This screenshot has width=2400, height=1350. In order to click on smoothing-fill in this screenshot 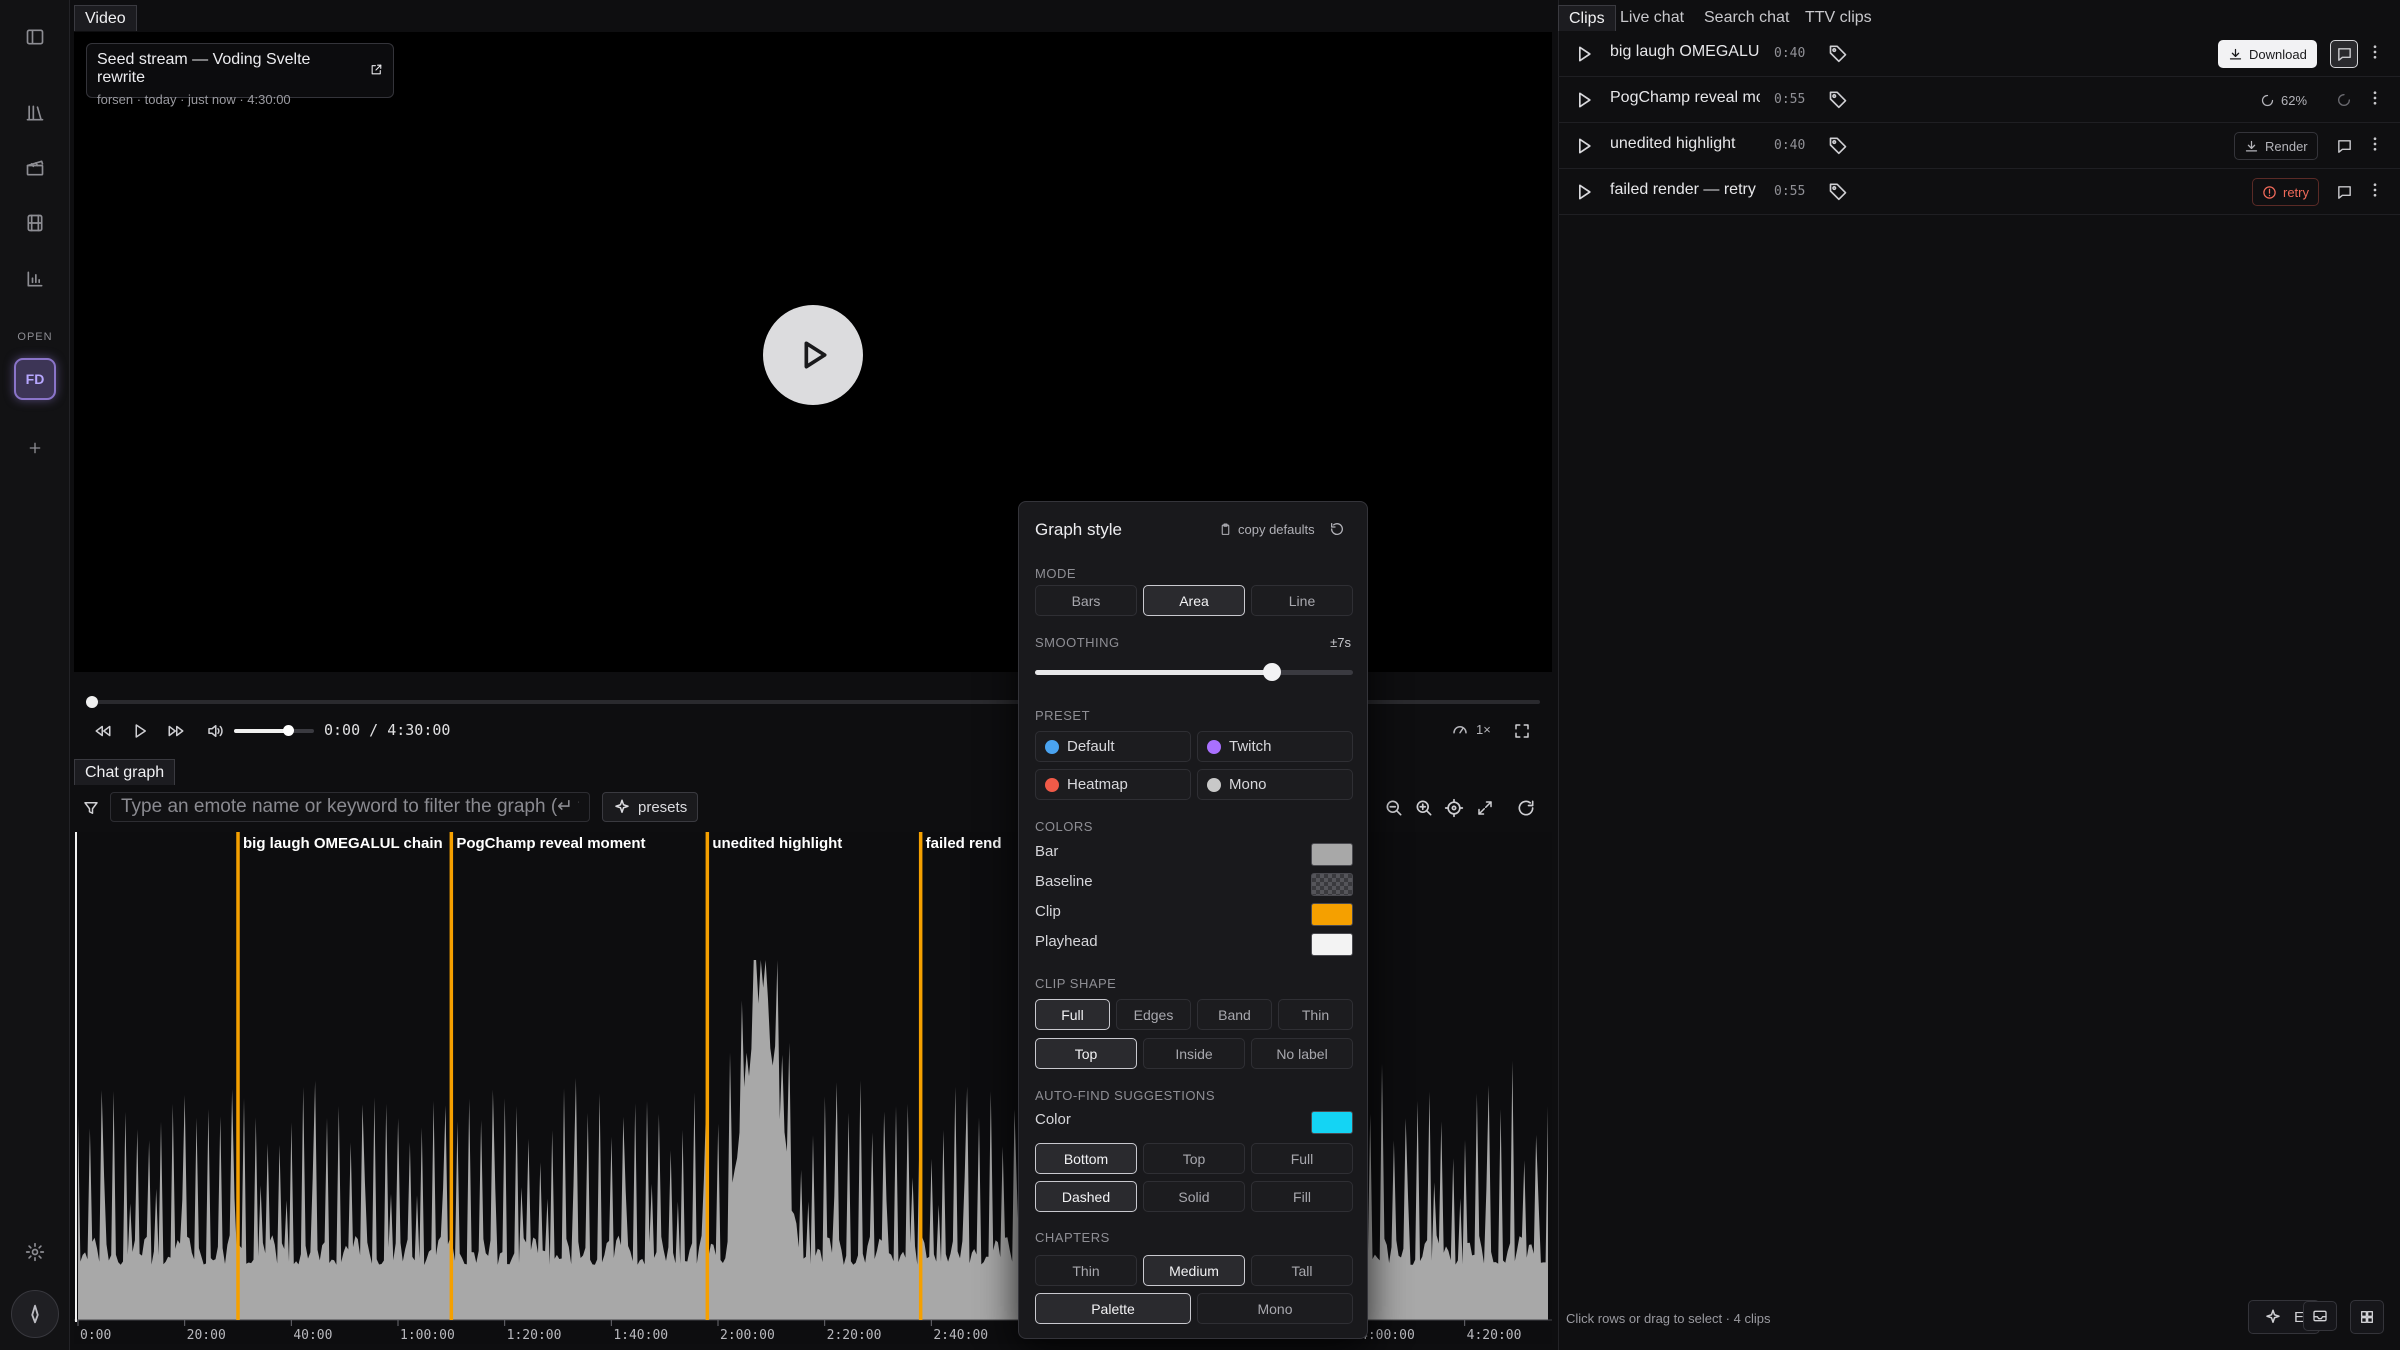, I will do `click(1153, 672)`.